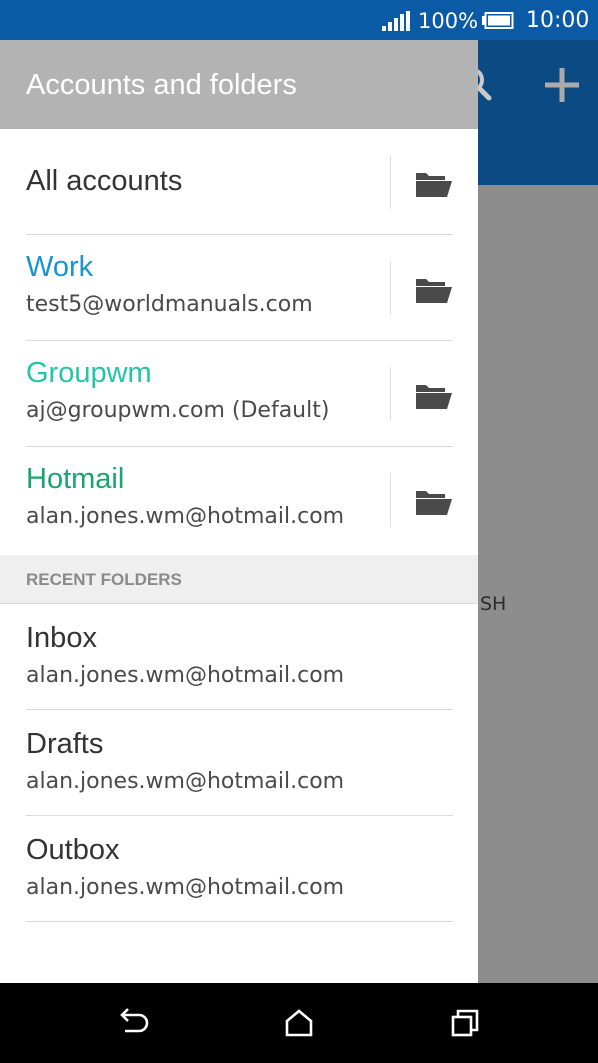  I want to click on recent-folder-outbox: Outbox alan.jones.wm@hotmail.com, so click(239, 869).